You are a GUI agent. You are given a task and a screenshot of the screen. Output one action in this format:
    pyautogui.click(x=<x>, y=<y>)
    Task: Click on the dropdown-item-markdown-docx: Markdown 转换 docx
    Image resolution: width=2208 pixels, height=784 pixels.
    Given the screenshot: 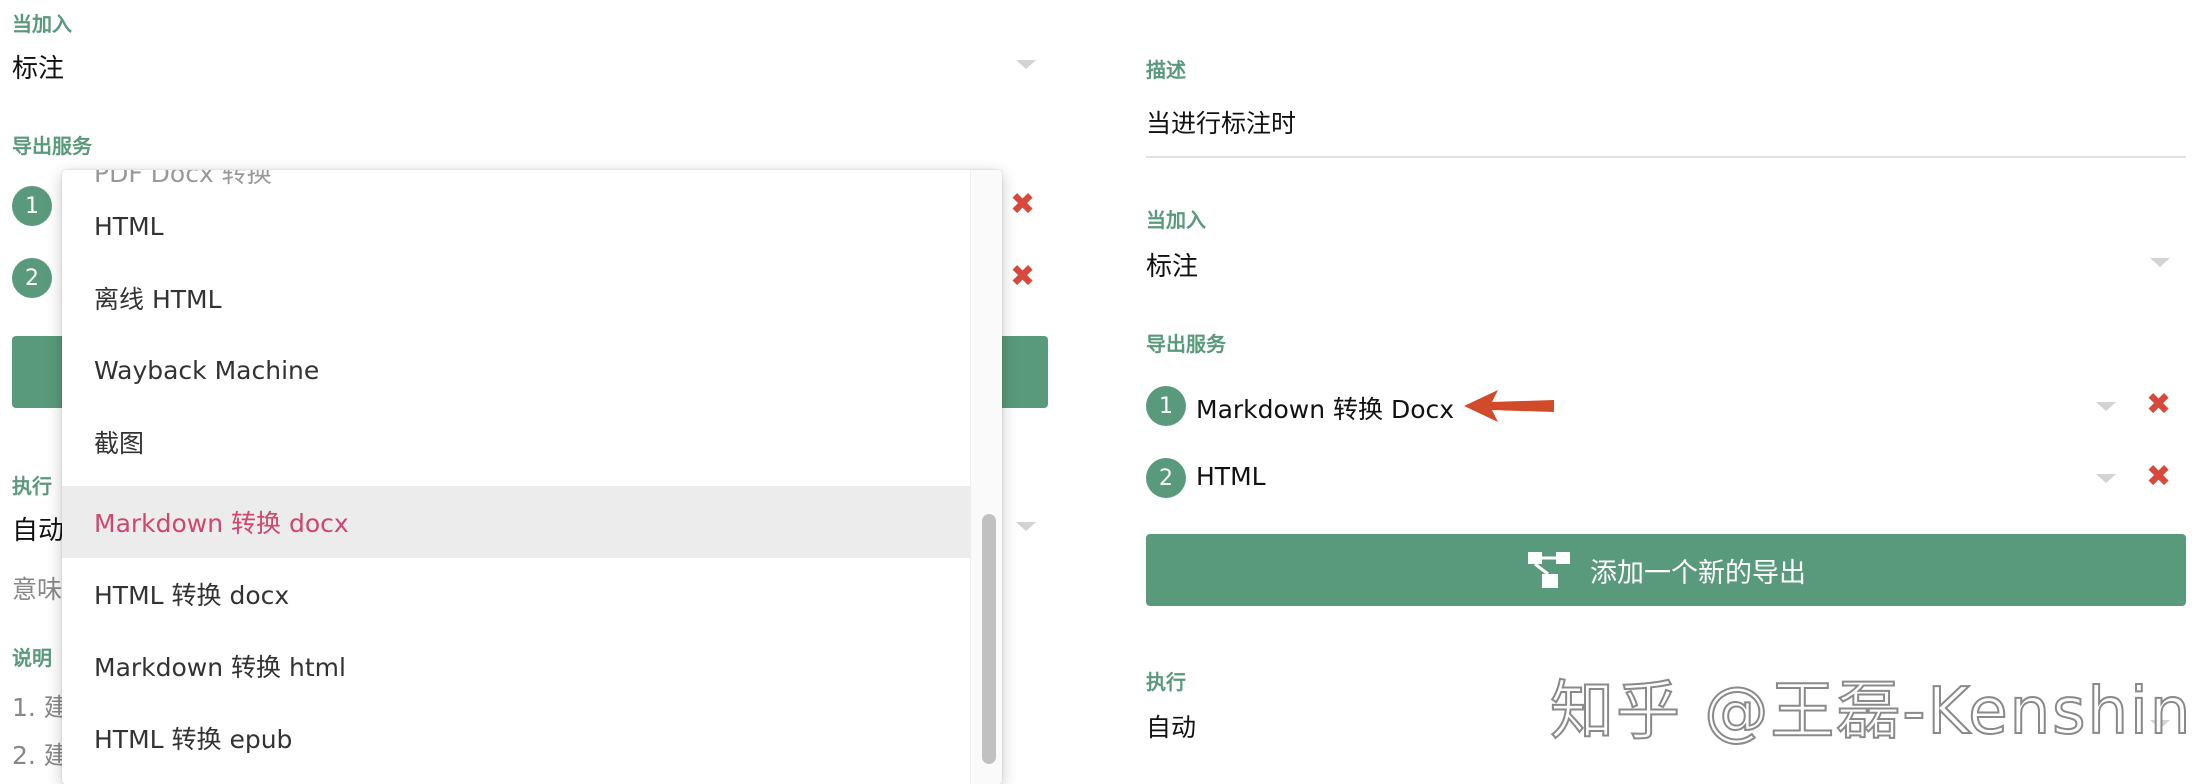 What is the action you would take?
    pyautogui.click(x=516, y=522)
    